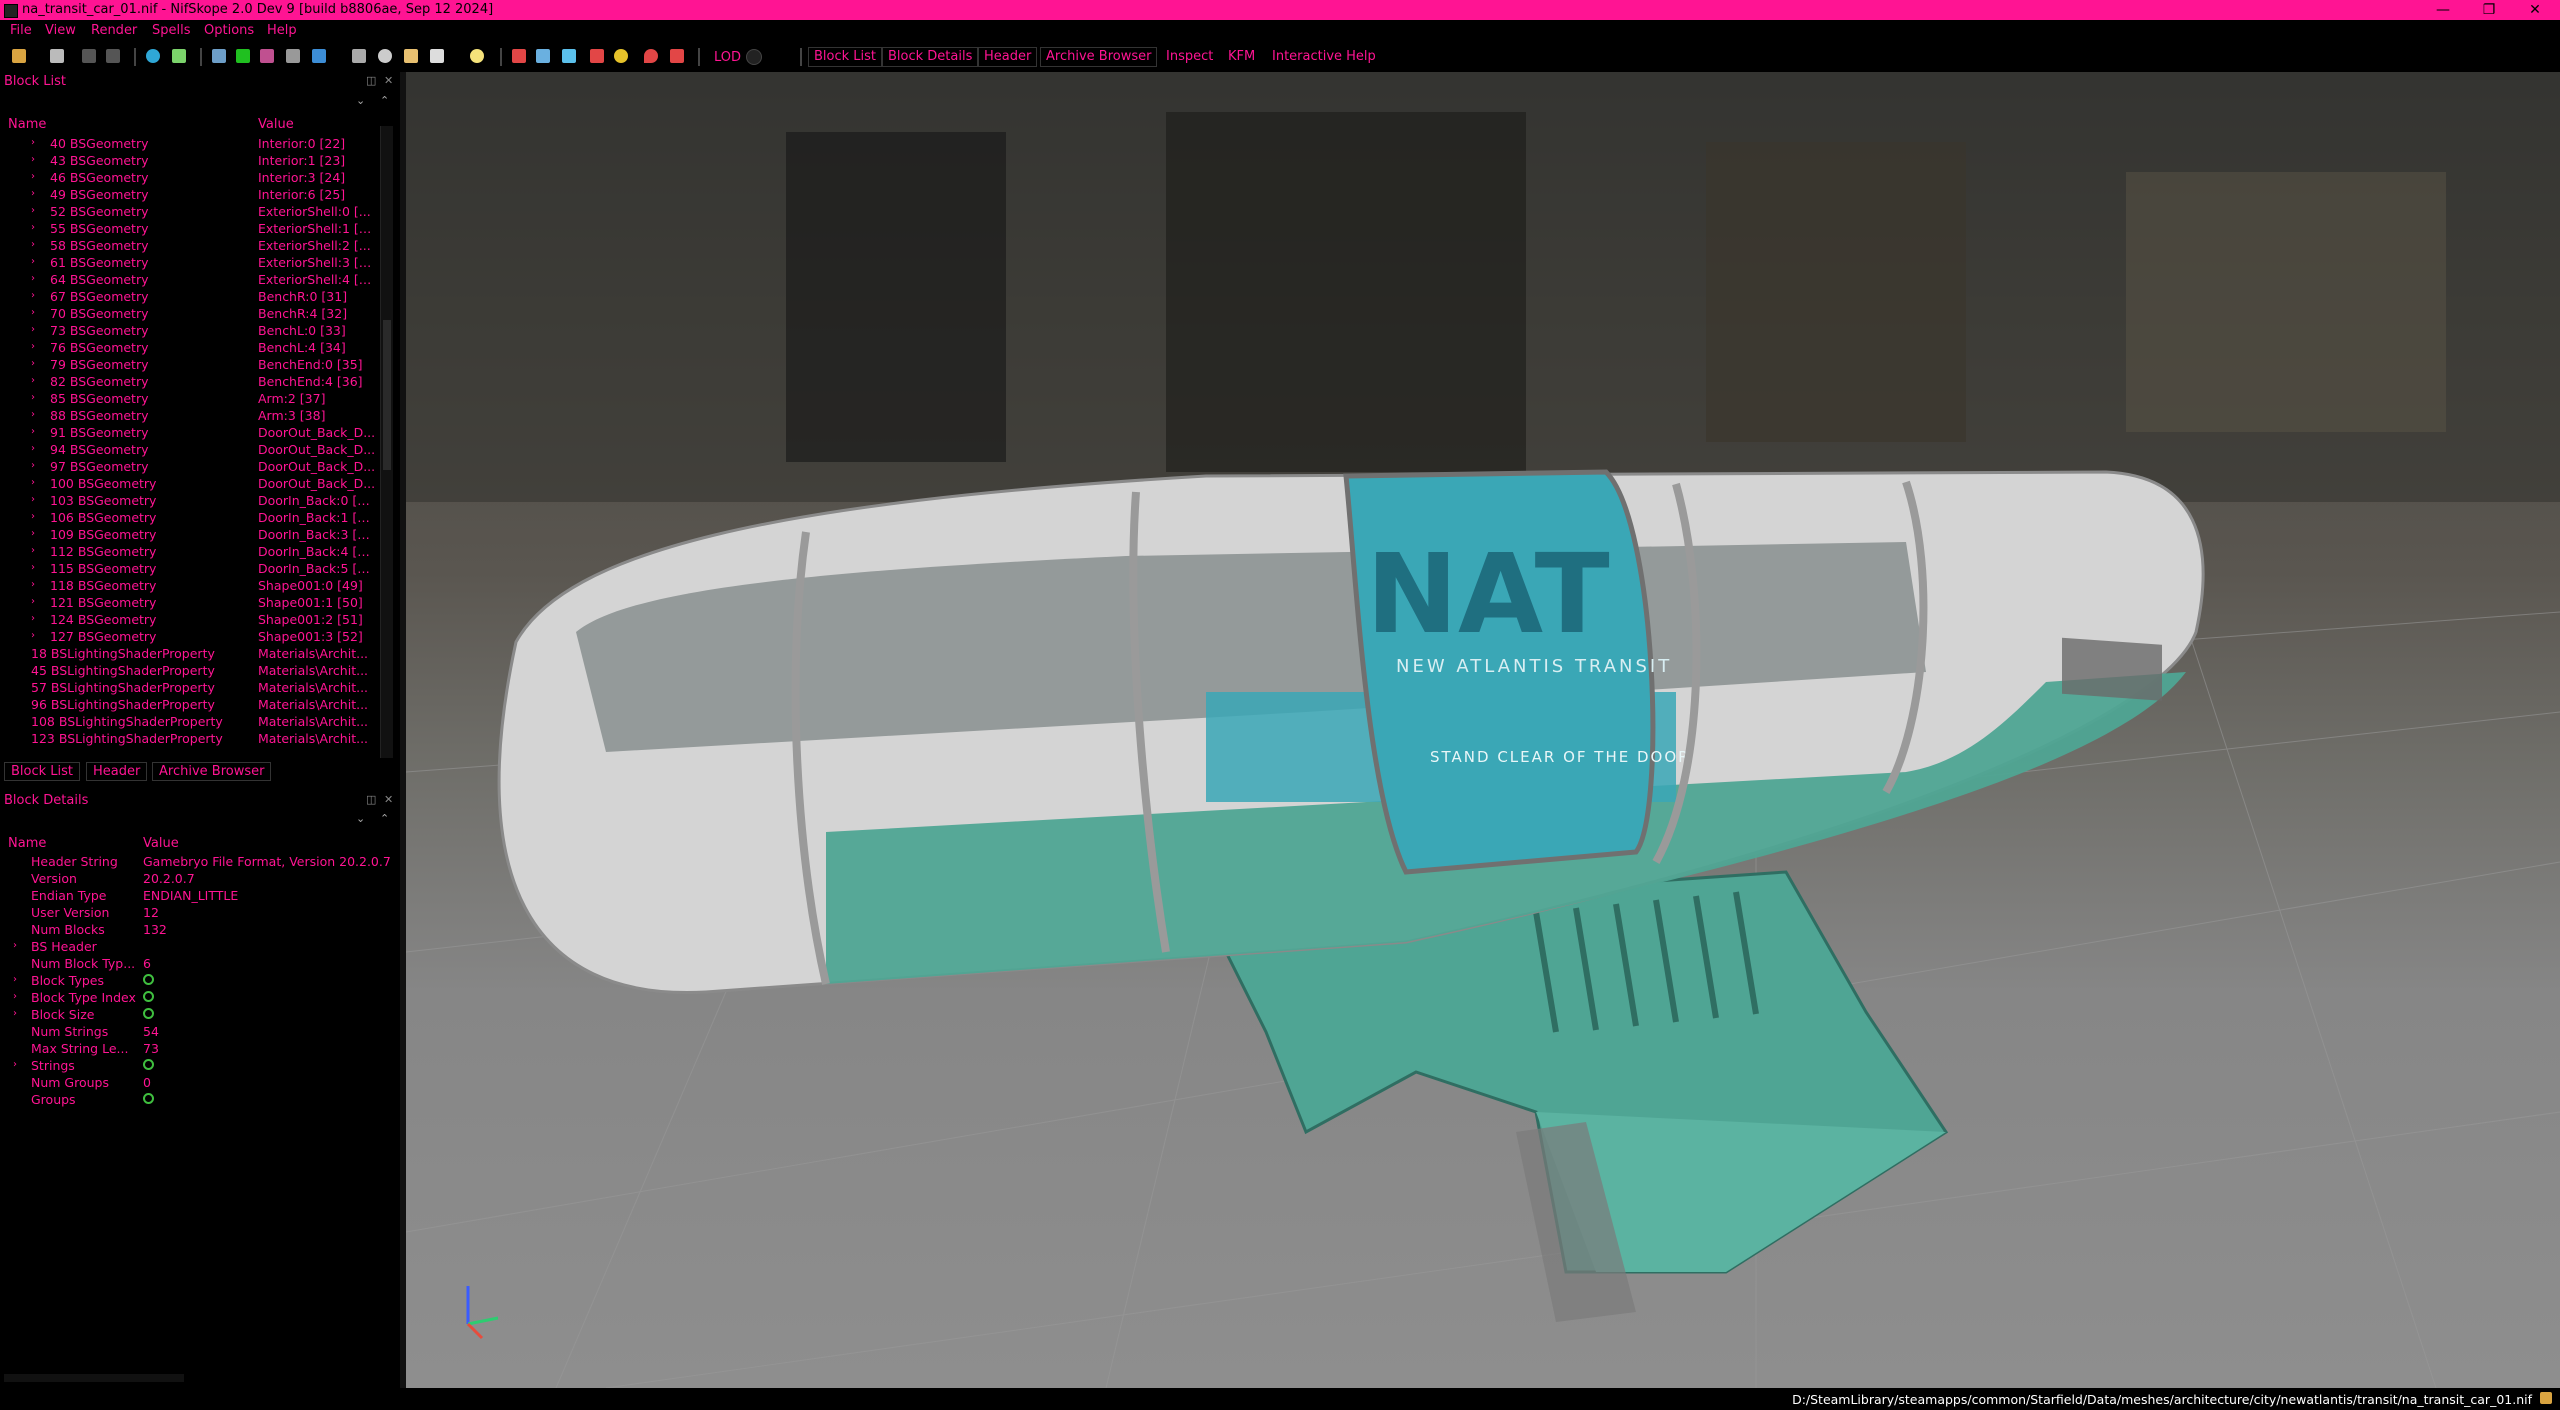  I want to click on detail-row: Num Groups 0, so click(197, 1083).